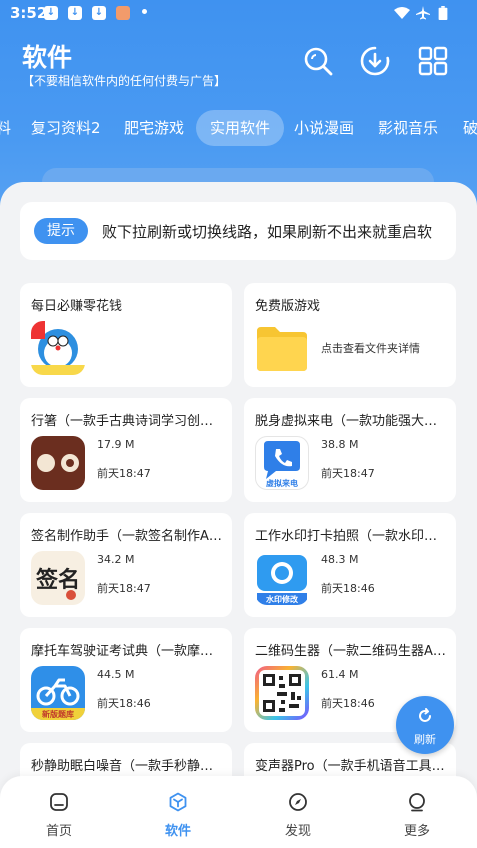 This screenshot has width=477, height=848. What do you see at coordinates (154, 128) in the screenshot?
I see `tab-category: 肥宅游戏` at bounding box center [154, 128].